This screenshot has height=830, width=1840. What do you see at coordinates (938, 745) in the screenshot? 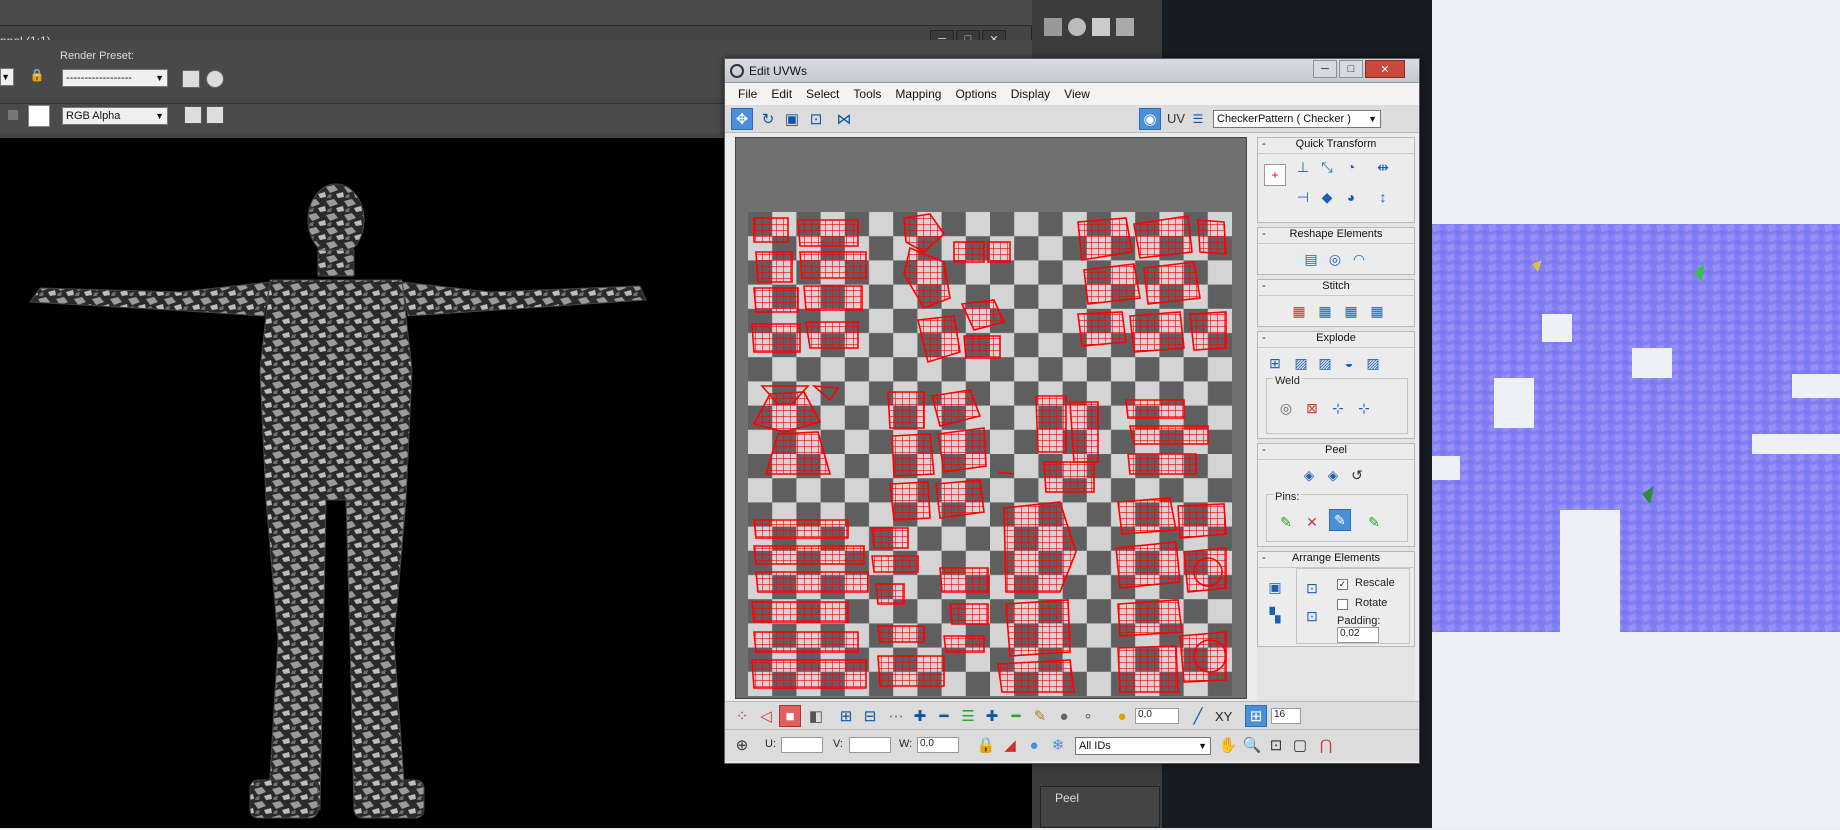
I see `w-spinner: 0,0` at bounding box center [938, 745].